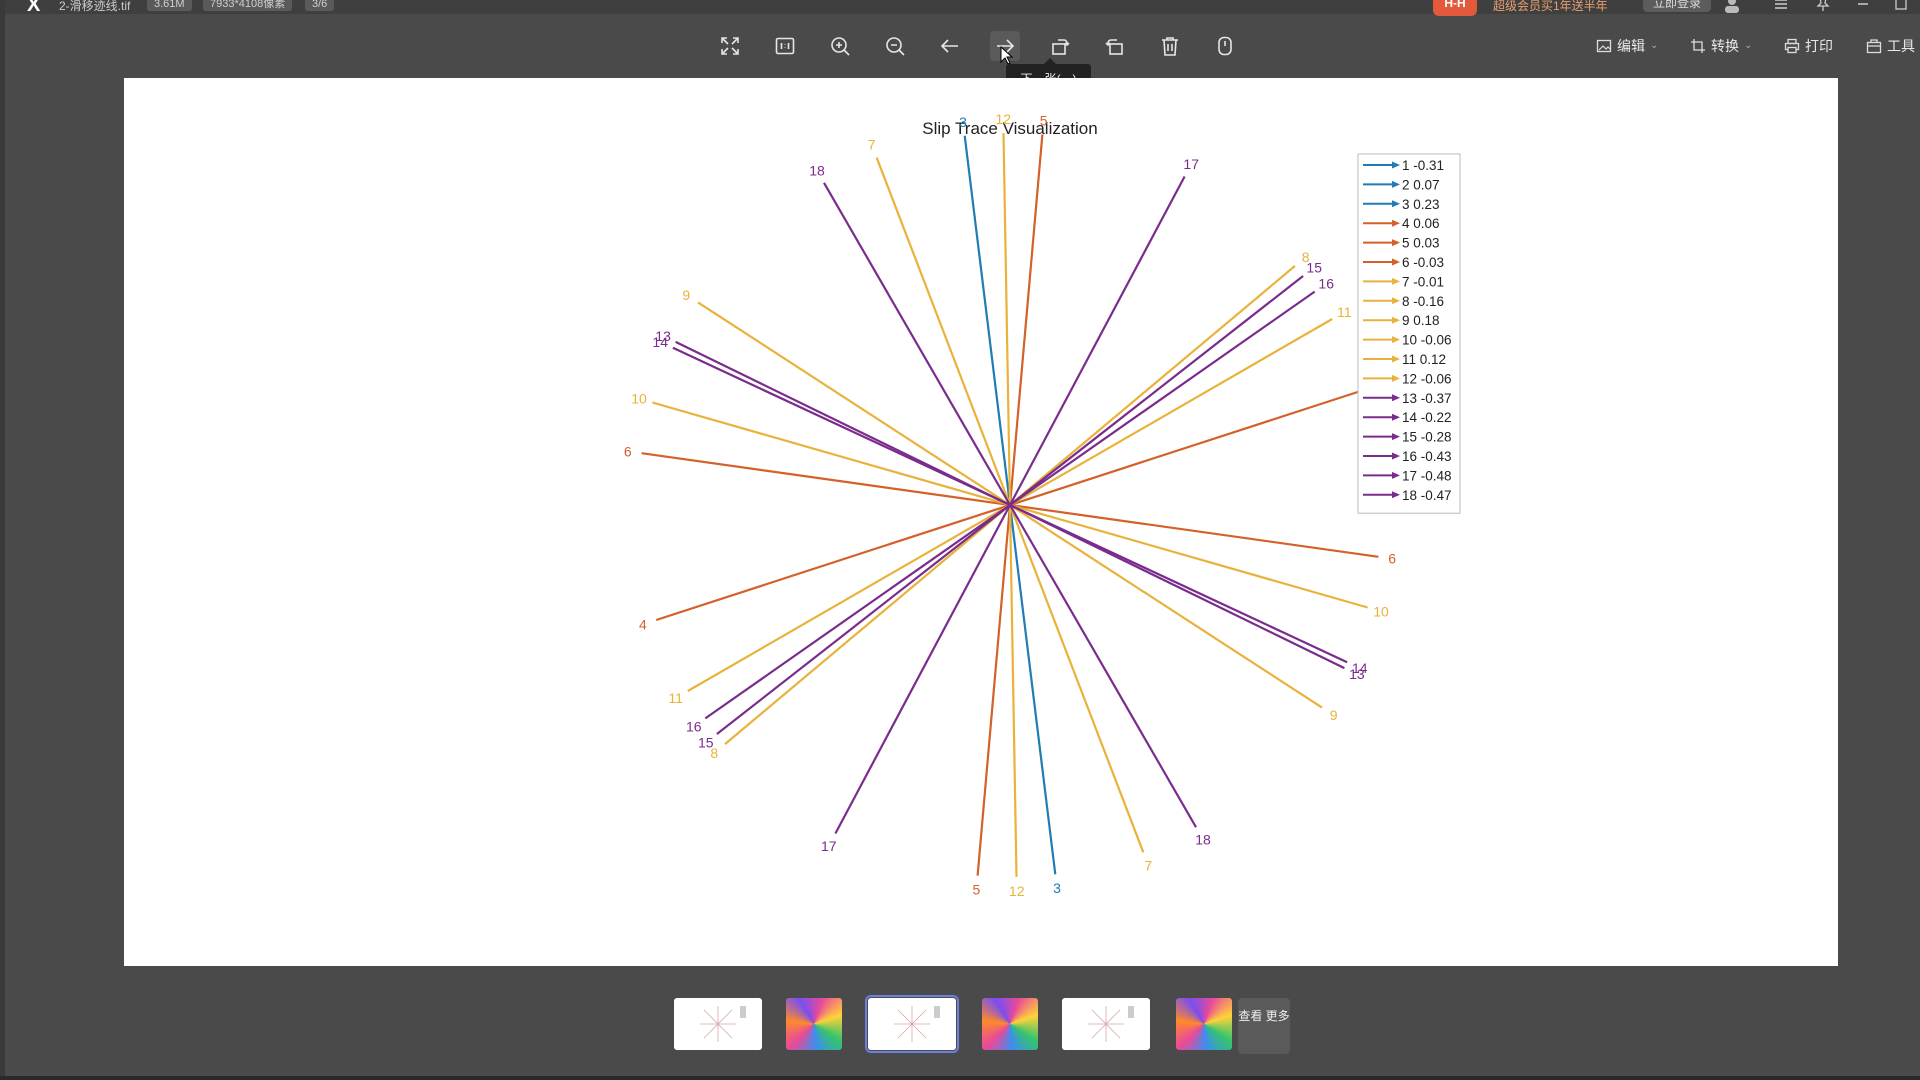 The height and width of the screenshot is (1080, 1920). Describe the element at coordinates (1427, 495) in the screenshot. I see `legend-label: 18 -0.47` at that location.